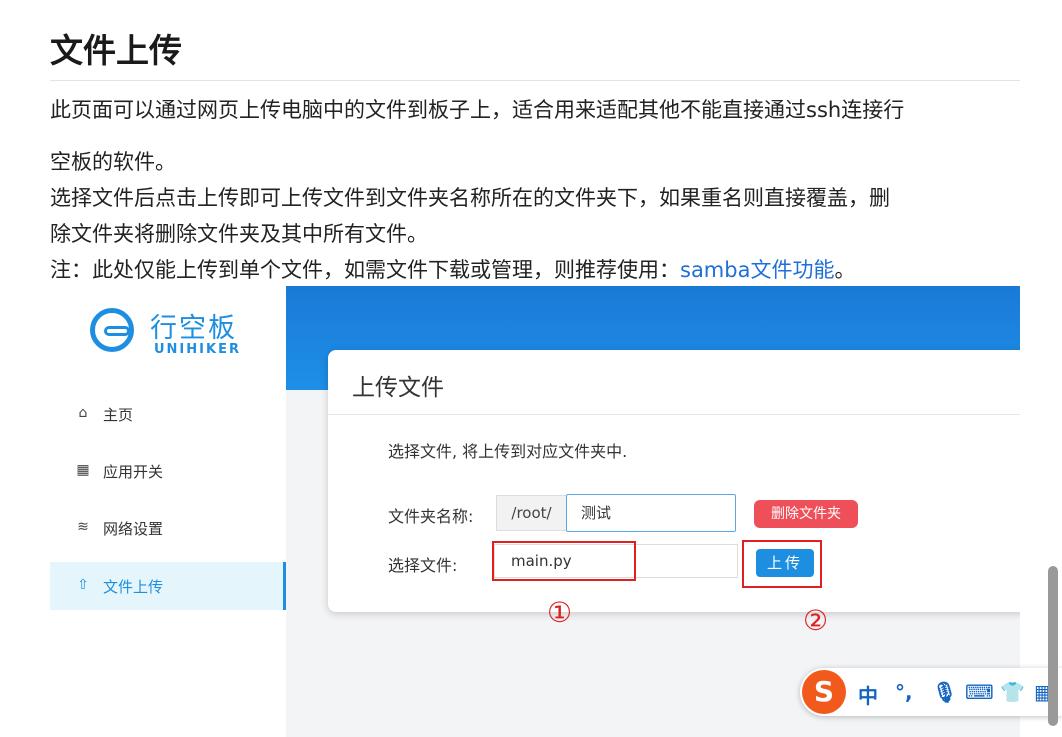  I want to click on wifi-icon: ≋, so click(83, 527).